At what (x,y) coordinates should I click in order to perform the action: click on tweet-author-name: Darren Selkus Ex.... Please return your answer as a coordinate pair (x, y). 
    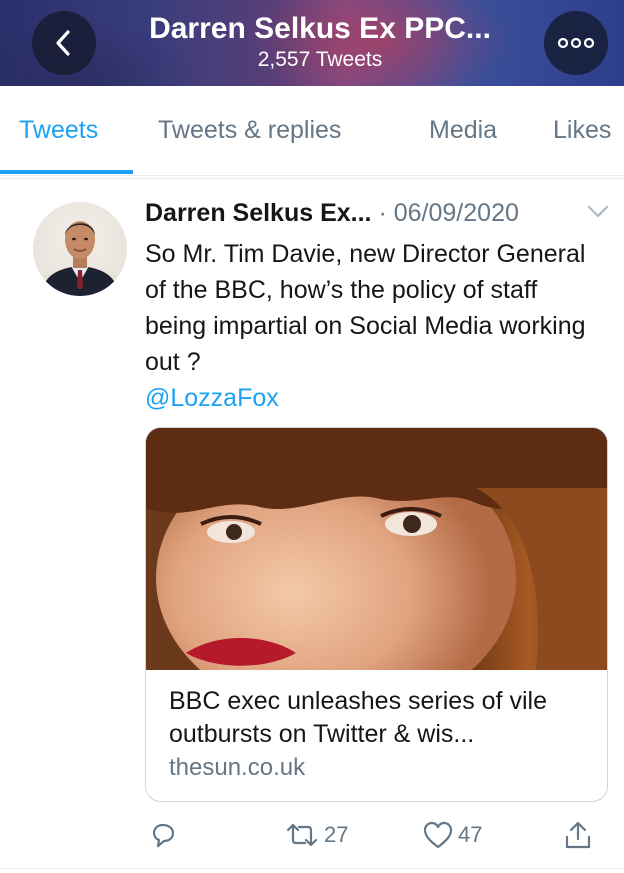
    Looking at the image, I should click on (258, 213).